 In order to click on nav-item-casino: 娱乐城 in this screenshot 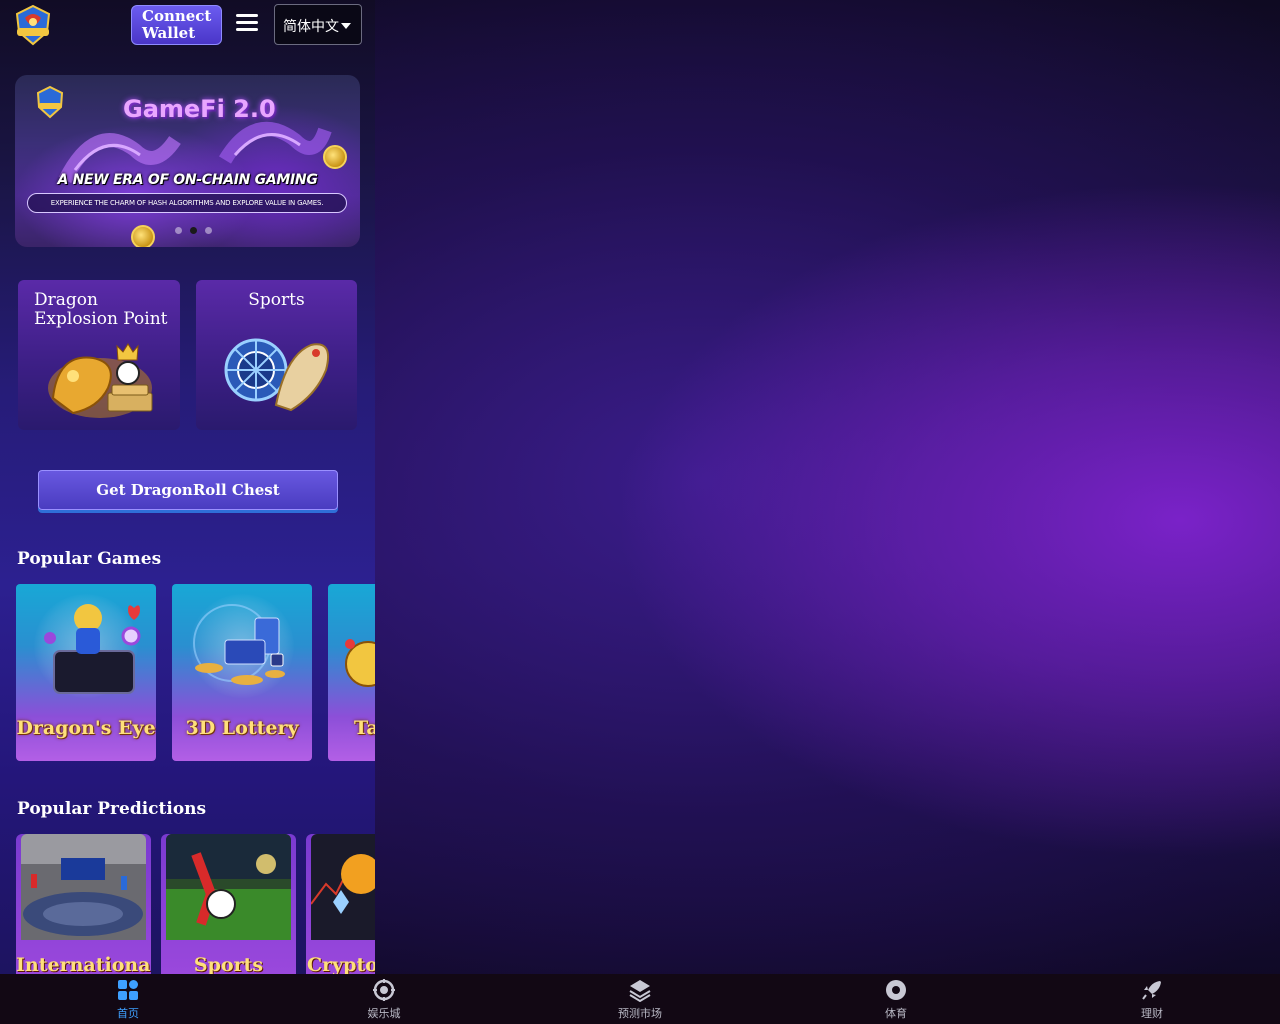, I will do `click(384, 999)`.